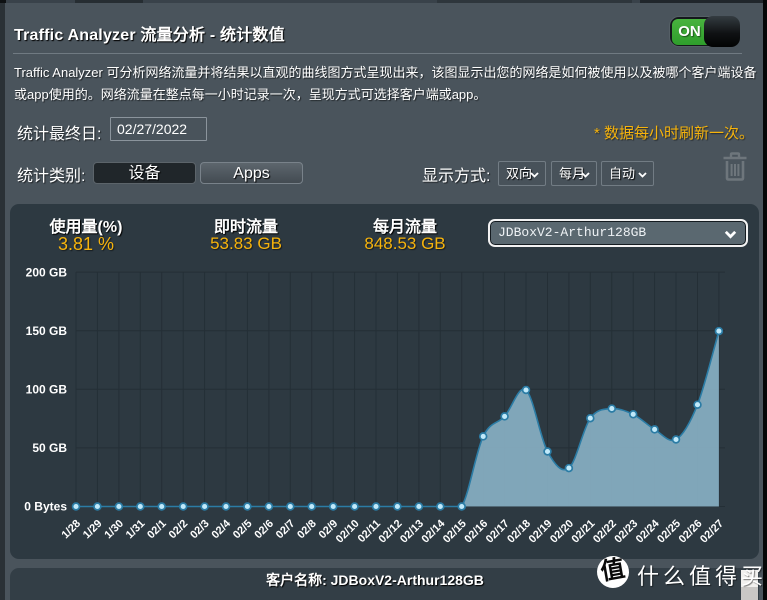 This screenshot has height=600, width=767. I want to click on svg-text: 02/27, so click(712, 532).